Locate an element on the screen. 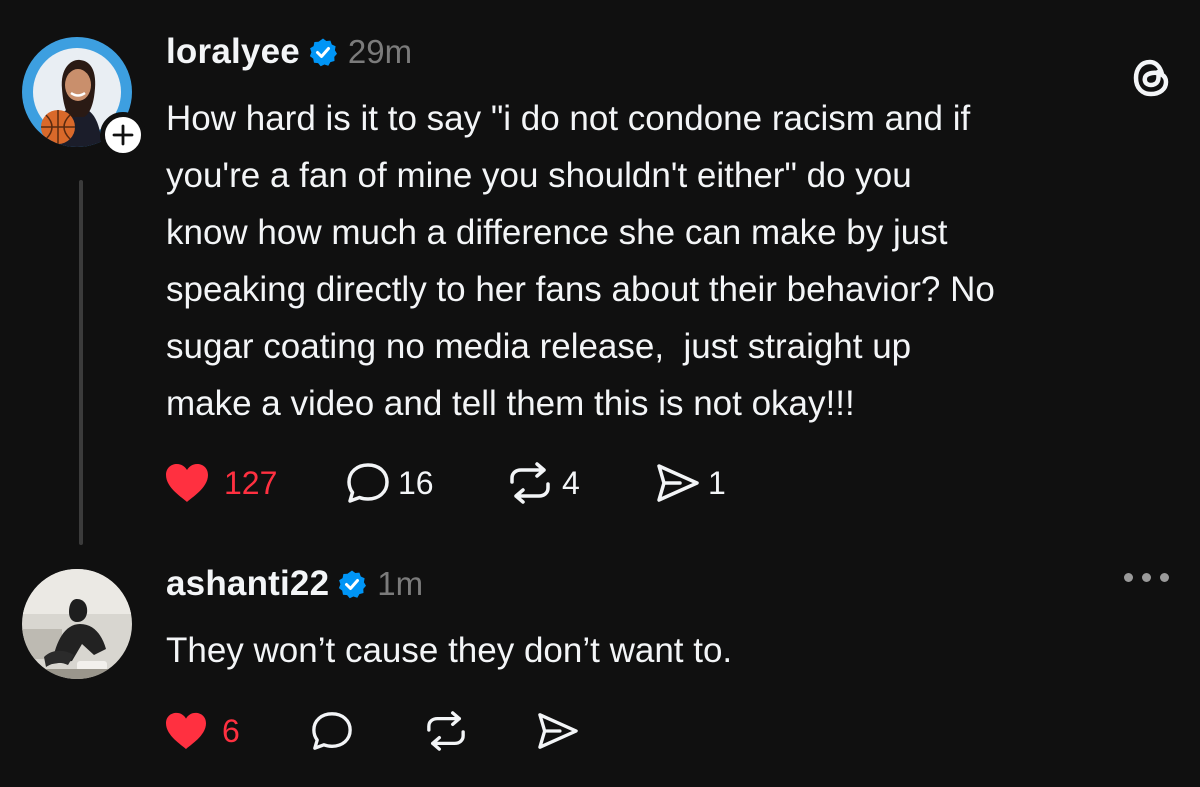 The width and height of the screenshot is (1200, 787). reply-timestamp: 1m is located at coordinates (400, 583).